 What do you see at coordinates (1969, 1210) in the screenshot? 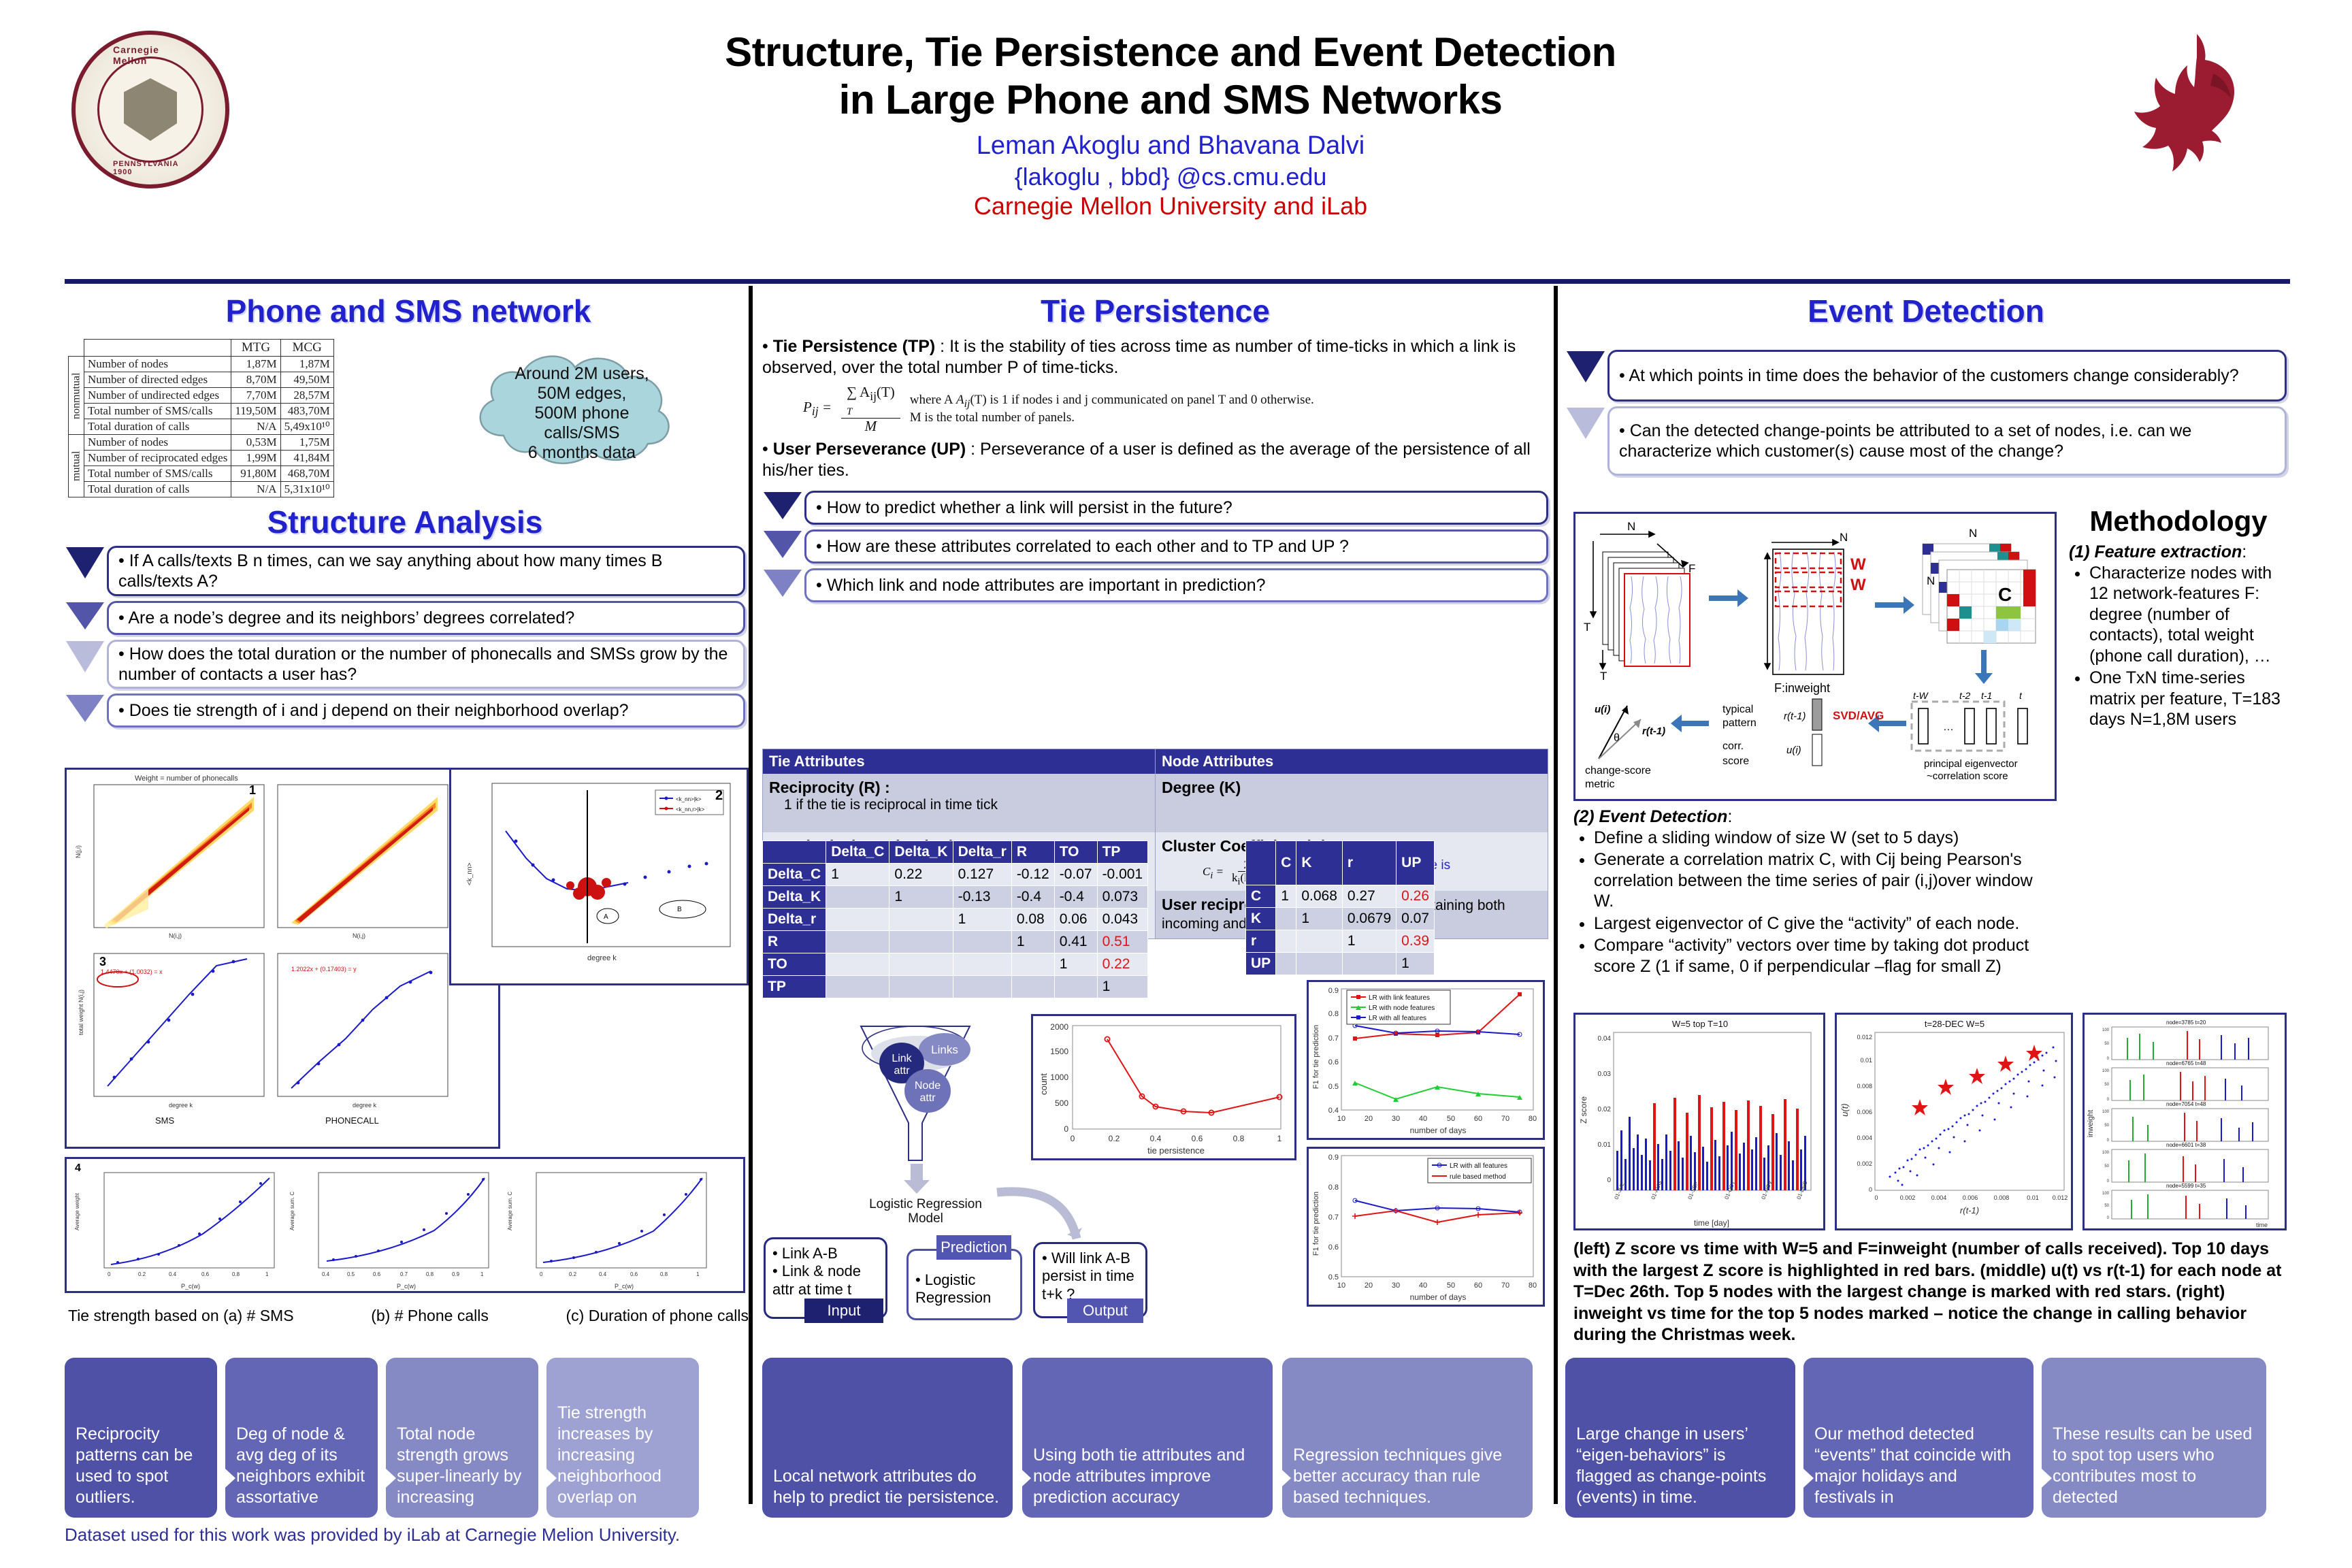
I see `chart-xlabel-scatter: r(t-1)` at bounding box center [1969, 1210].